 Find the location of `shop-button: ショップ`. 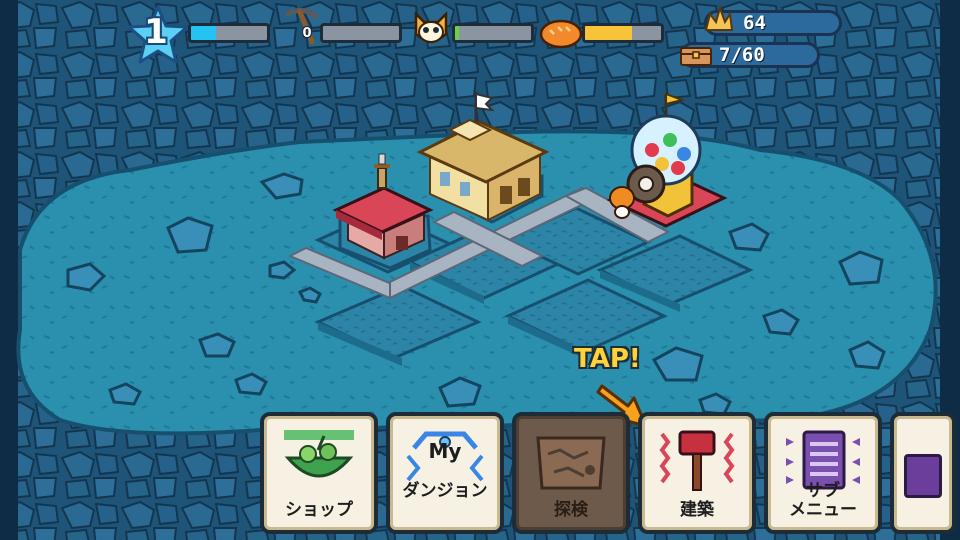

shop-button: ショップ is located at coordinates (319, 473).